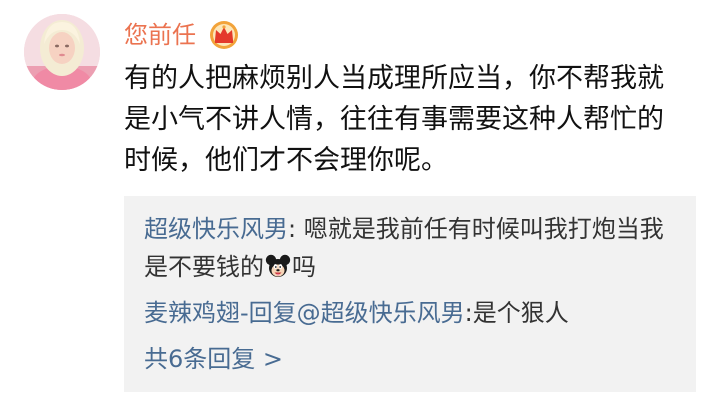 This screenshot has height=410, width=720. Describe the element at coordinates (278, 265) in the screenshot. I see `mickey-mouse-emoji-icon` at that location.